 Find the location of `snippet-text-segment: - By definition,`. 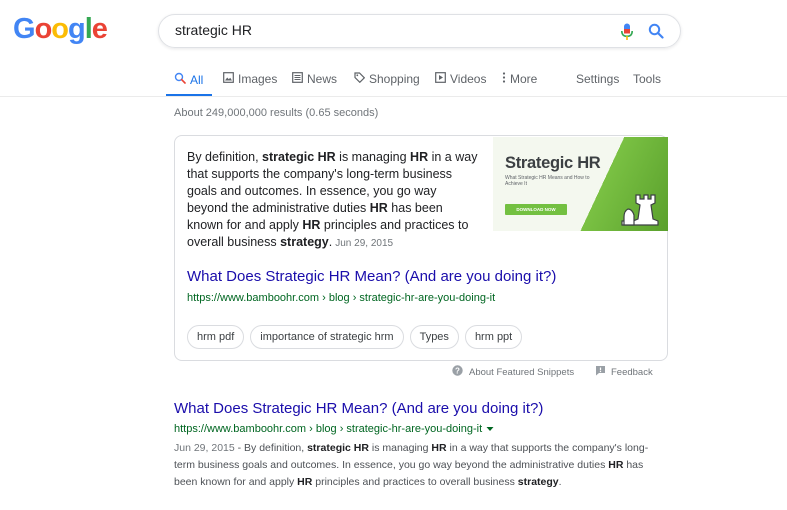

snippet-text-segment: - By definition, is located at coordinates (271, 448).